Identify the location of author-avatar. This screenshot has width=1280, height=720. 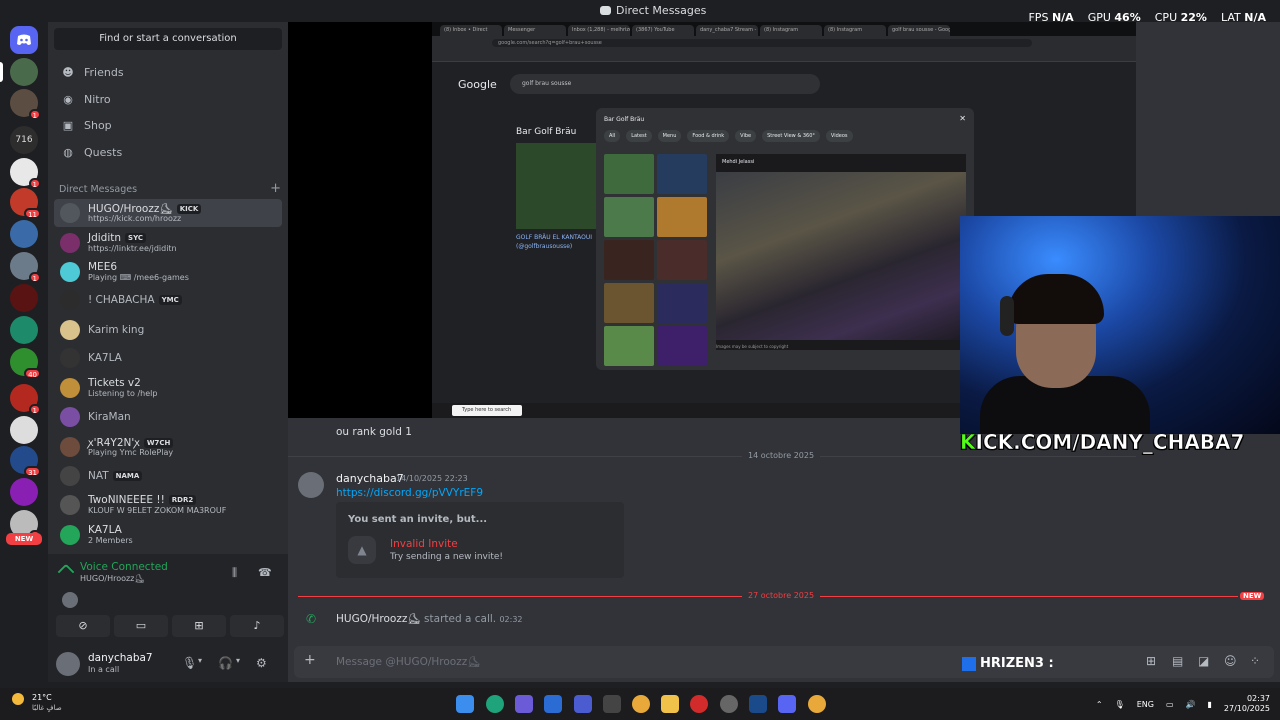
(311, 485).